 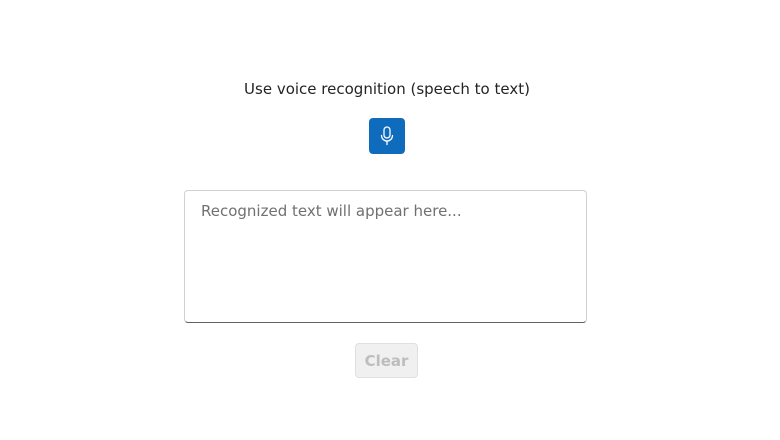 What do you see at coordinates (387, 89) in the screenshot?
I see `page-title: Use voice recognition (speech to text)` at bounding box center [387, 89].